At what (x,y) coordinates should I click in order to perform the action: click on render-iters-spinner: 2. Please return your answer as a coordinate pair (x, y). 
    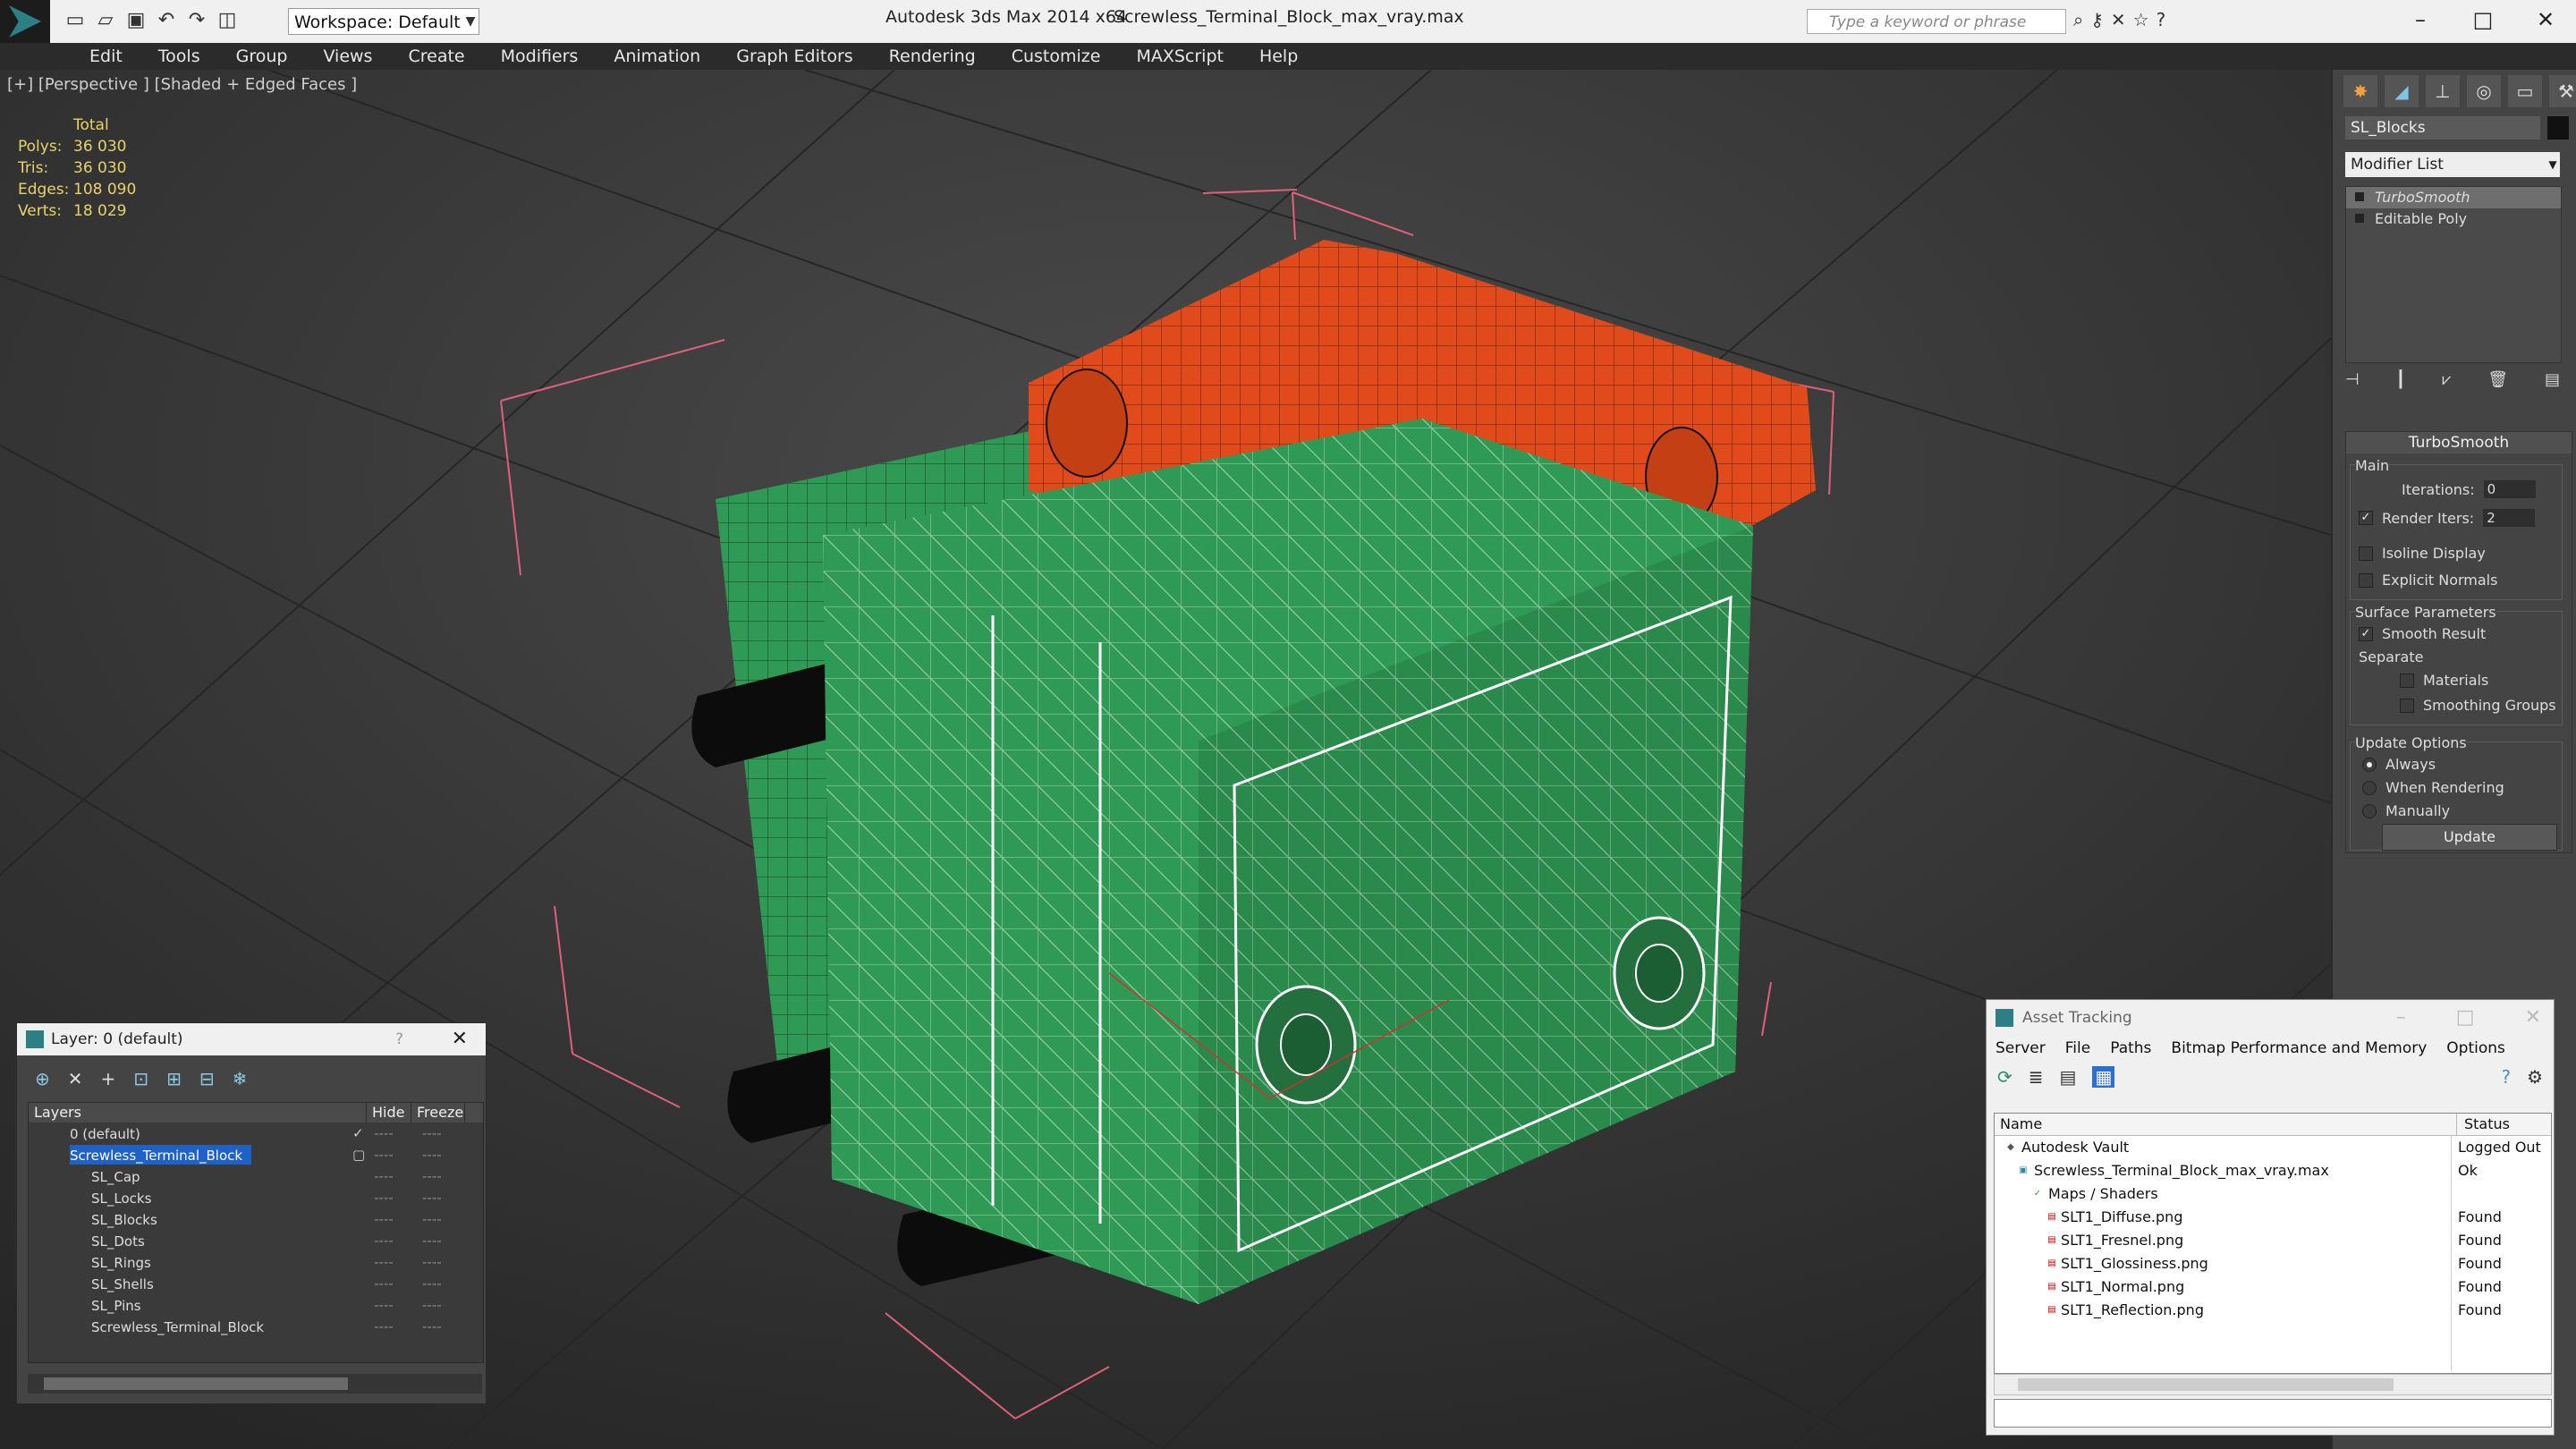
    Looking at the image, I should click on (2509, 518).